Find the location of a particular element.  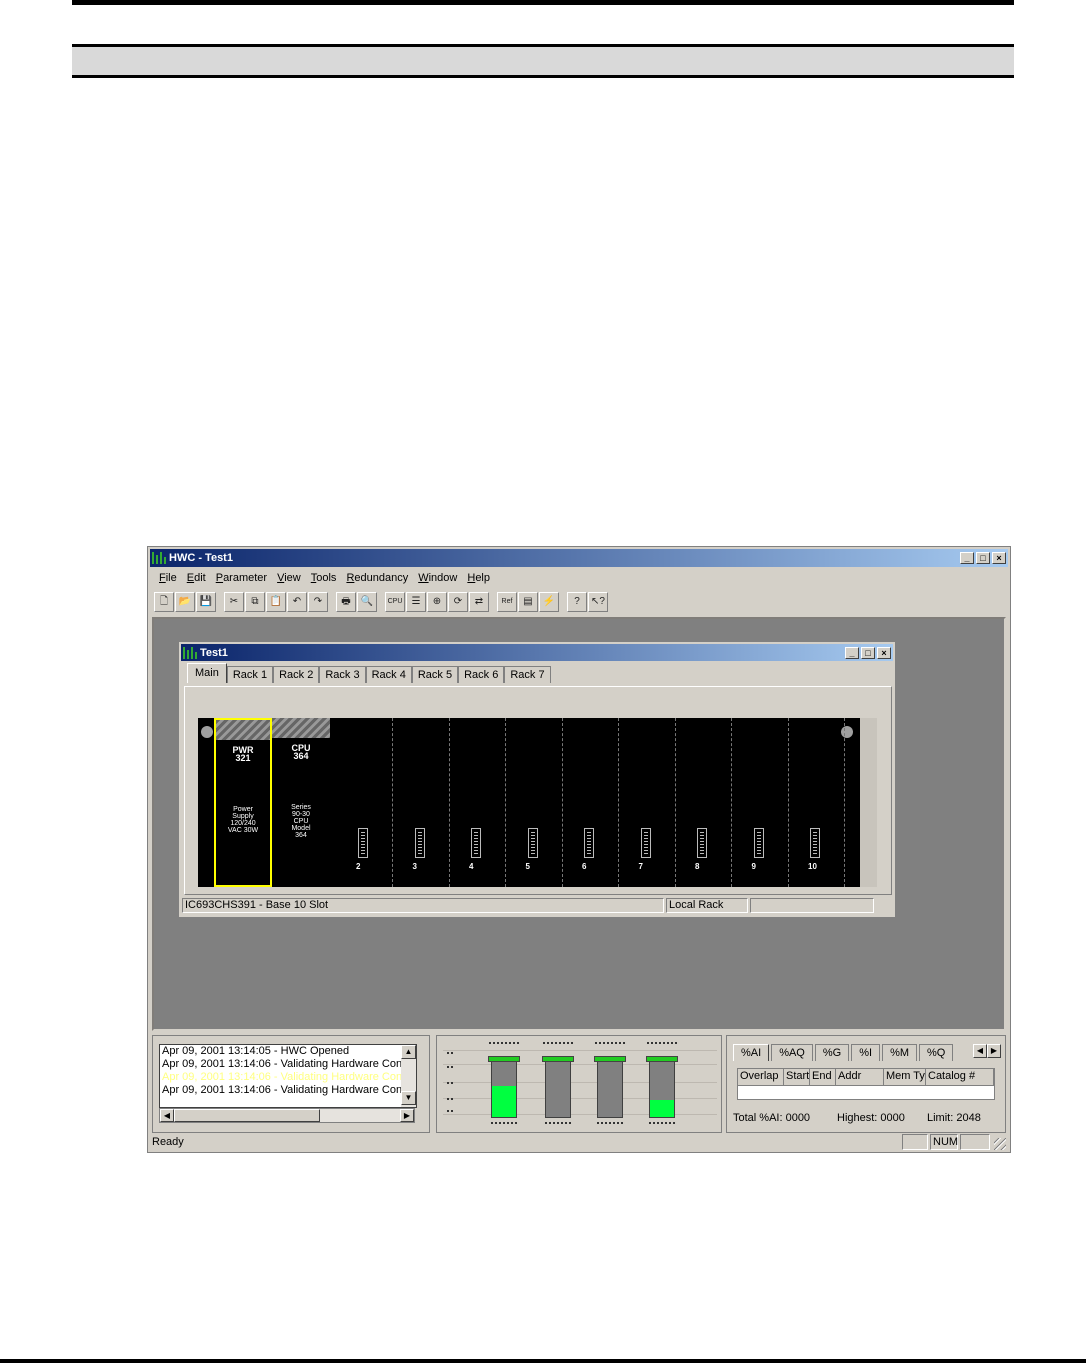

scroll-left-icon: ◀ is located at coordinates (167, 1115).